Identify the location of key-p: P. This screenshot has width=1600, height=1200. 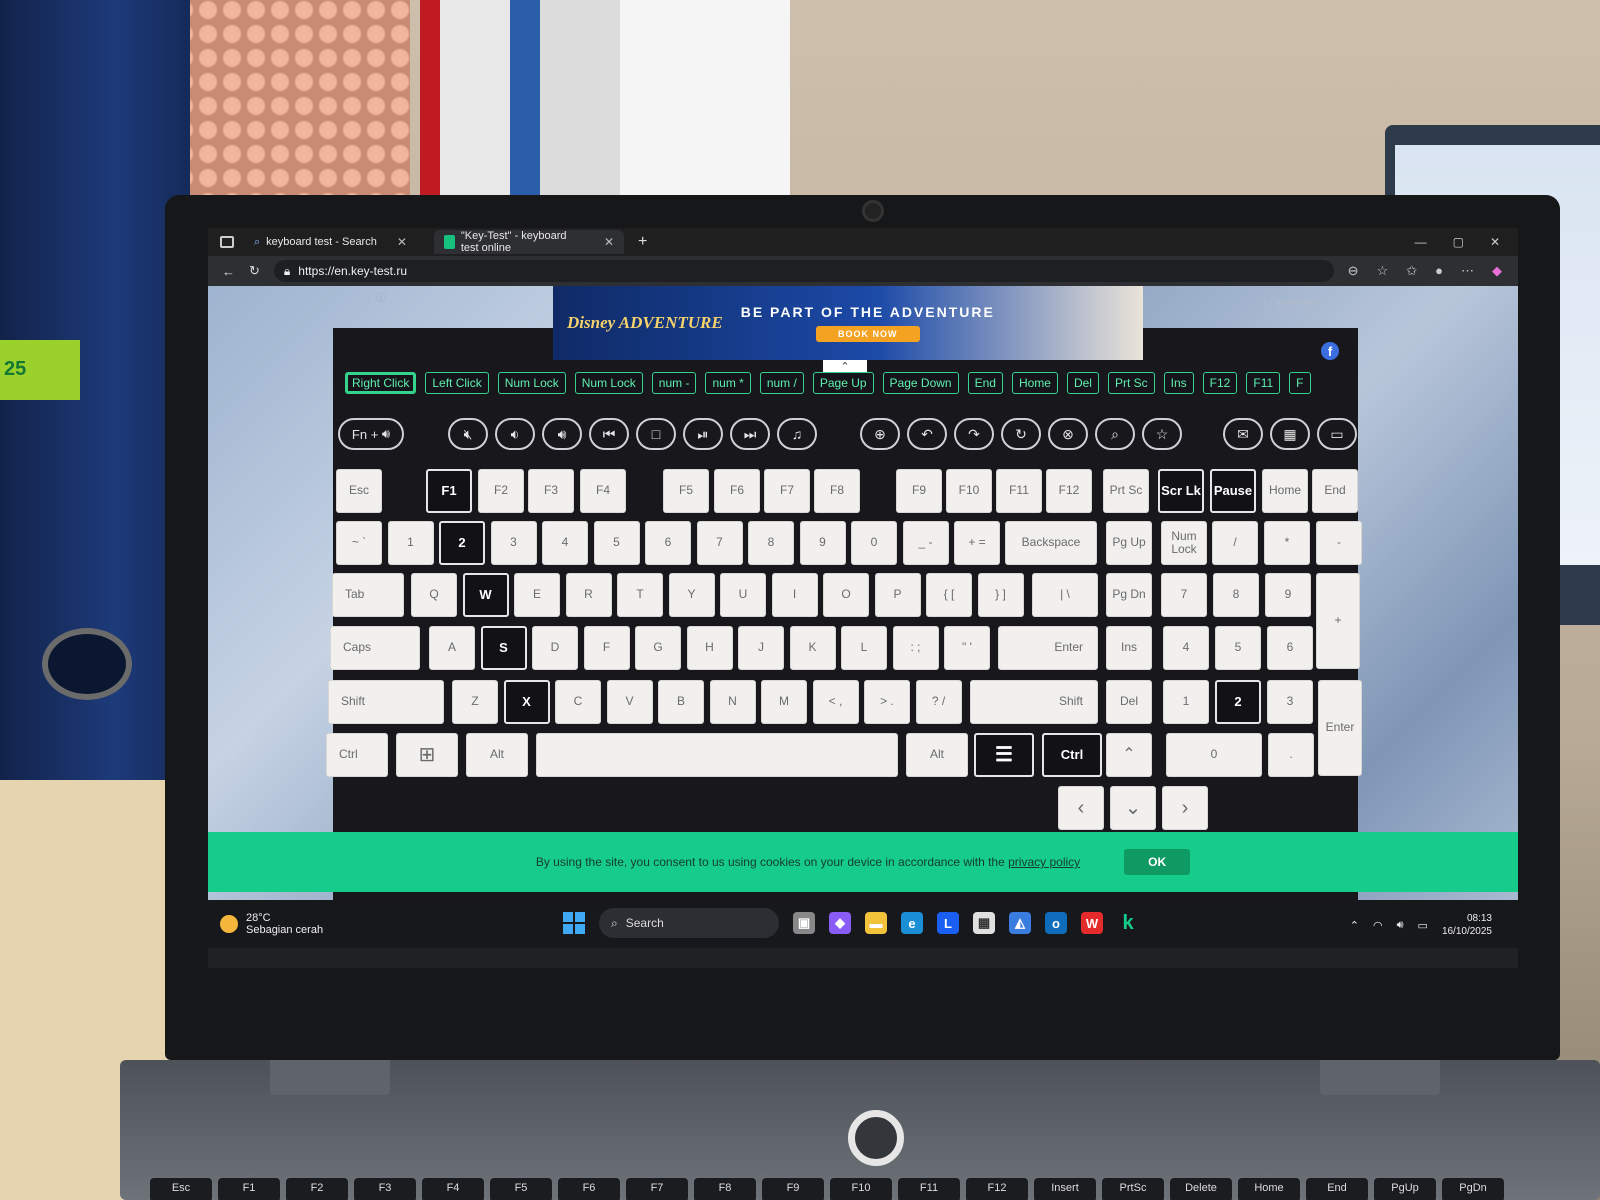
(897, 595).